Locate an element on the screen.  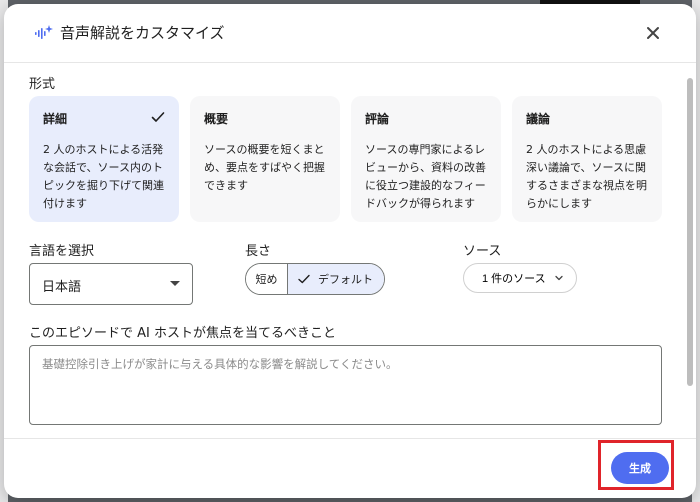
length-toggle: 短め デフォルト is located at coordinates (315, 279).